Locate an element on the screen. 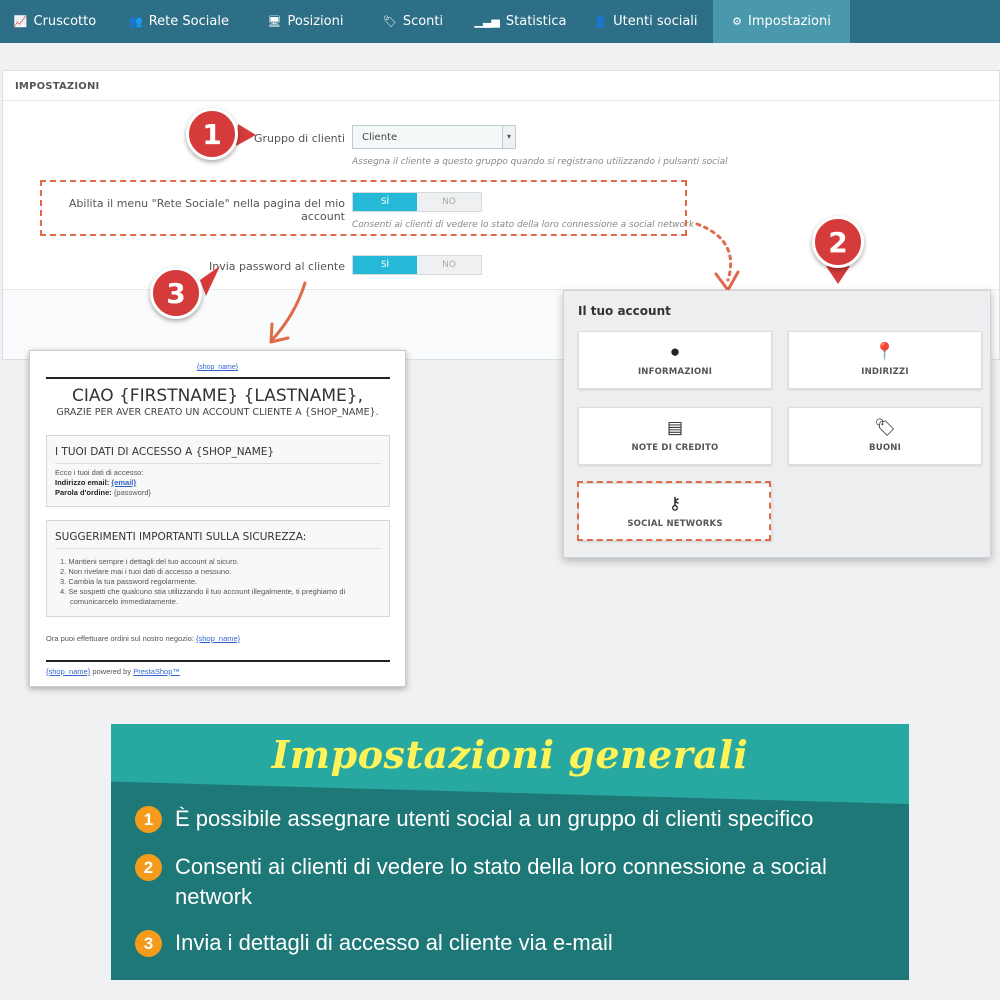 The width and height of the screenshot is (1000, 1000). highlight-box is located at coordinates (363, 208).